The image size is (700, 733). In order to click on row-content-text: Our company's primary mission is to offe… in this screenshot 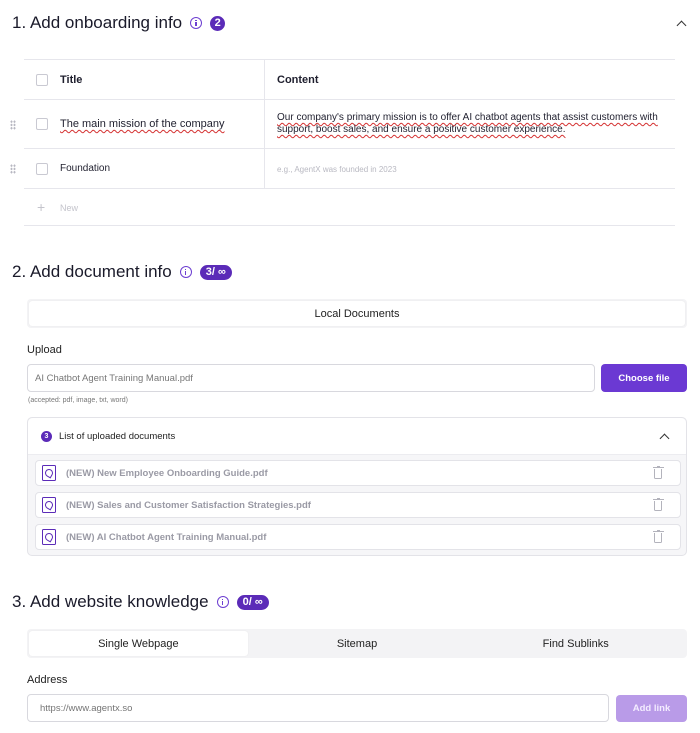, I will do `click(467, 123)`.